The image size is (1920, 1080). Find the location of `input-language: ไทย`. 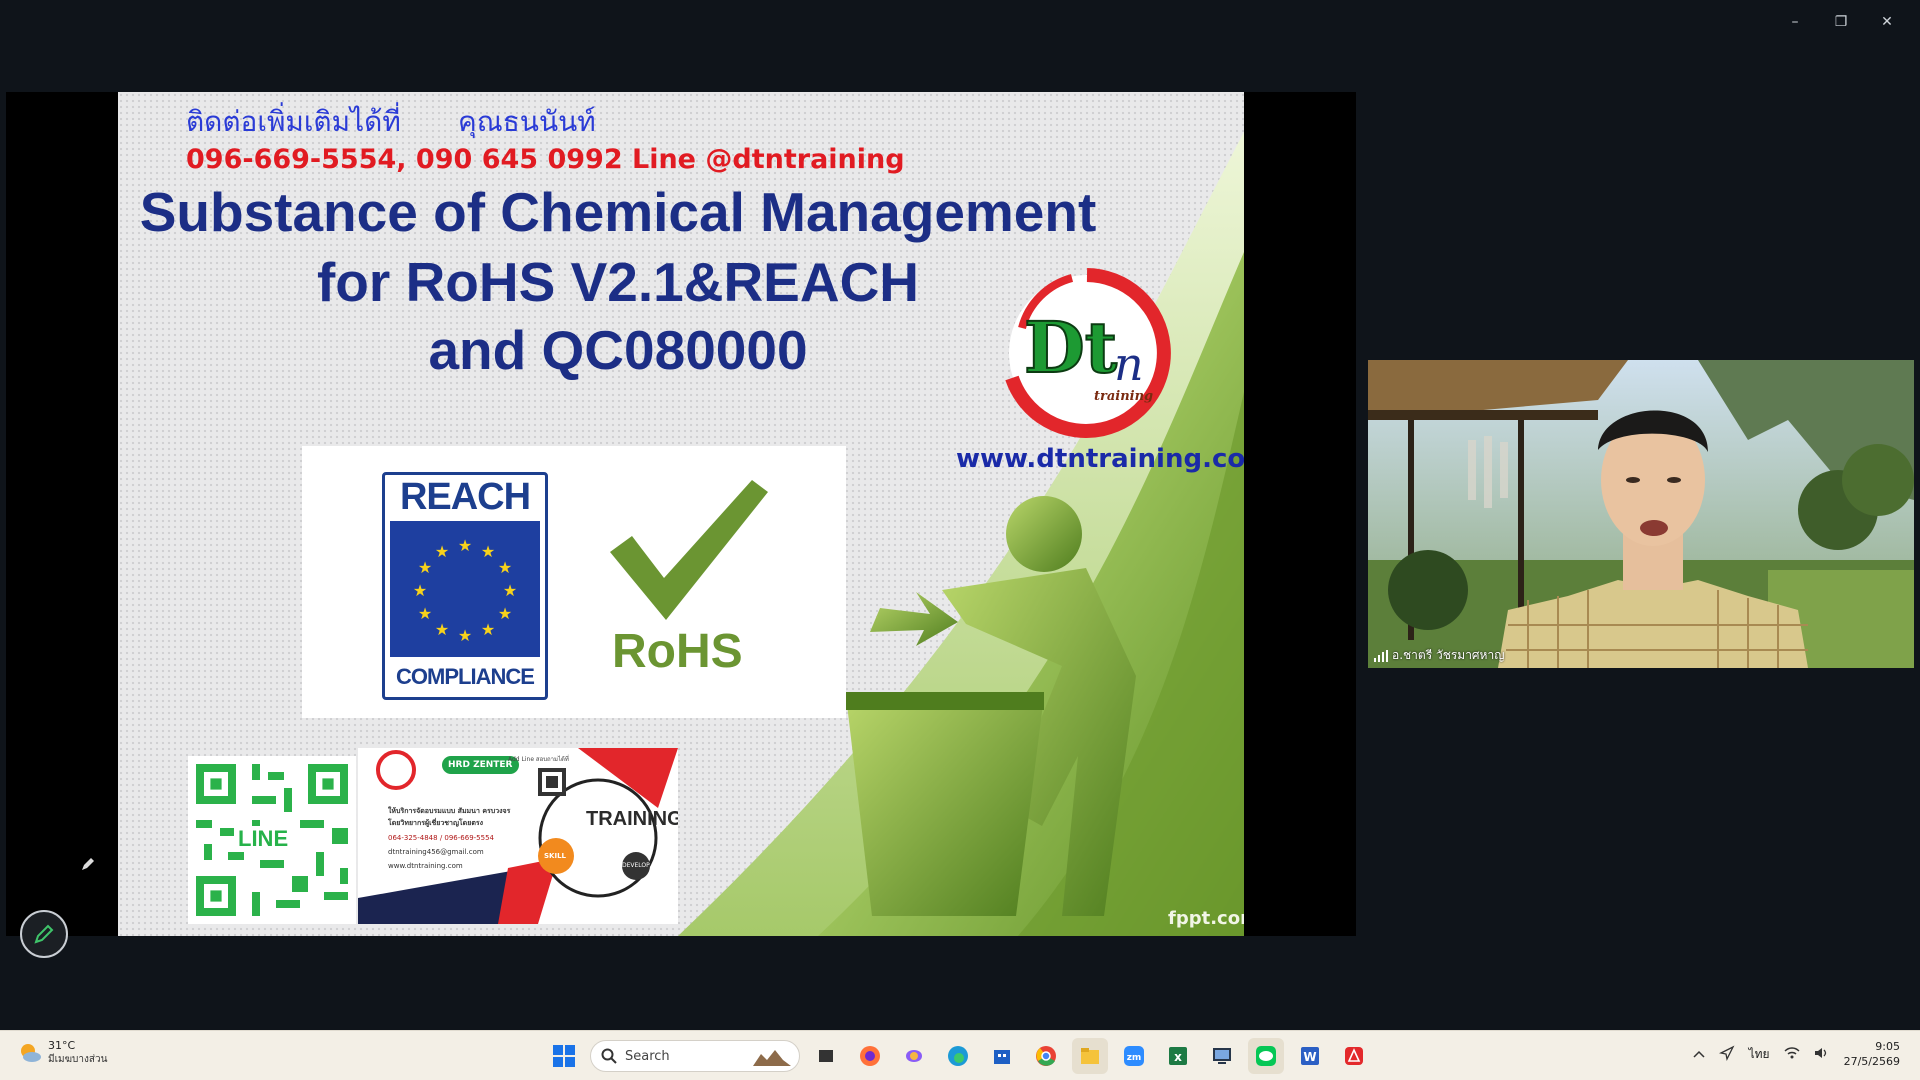

input-language: ไทย is located at coordinates (1759, 1054).